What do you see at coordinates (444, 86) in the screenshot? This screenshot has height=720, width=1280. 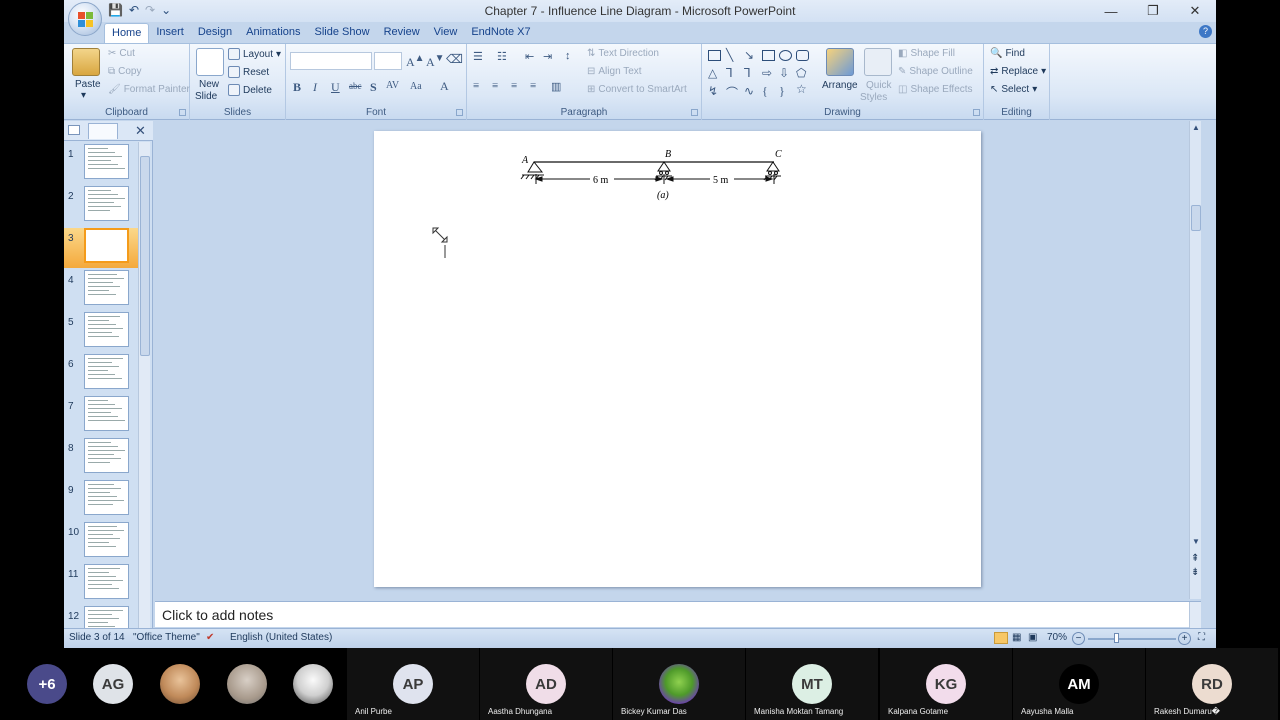 I see `font-color-icon: A` at bounding box center [444, 86].